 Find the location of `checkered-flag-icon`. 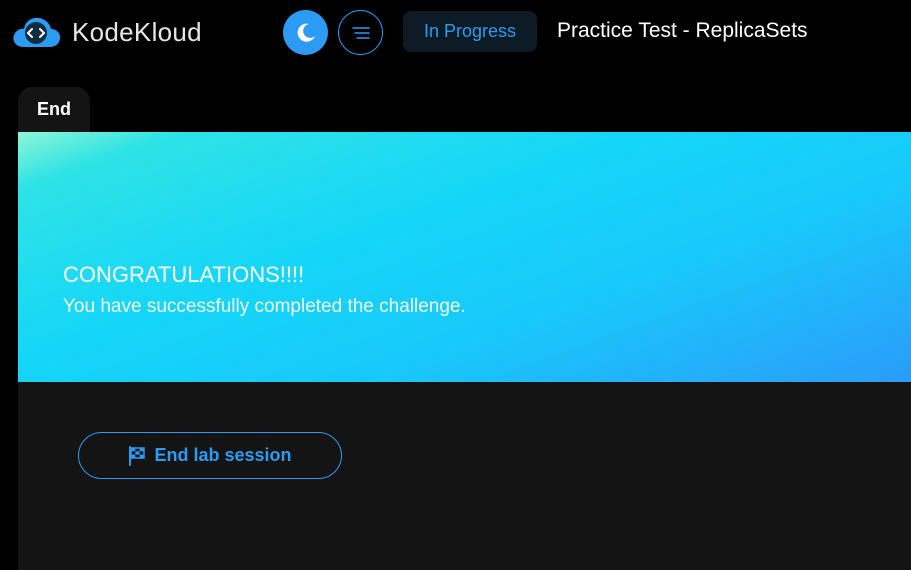

checkered-flag-icon is located at coordinates (137, 455).